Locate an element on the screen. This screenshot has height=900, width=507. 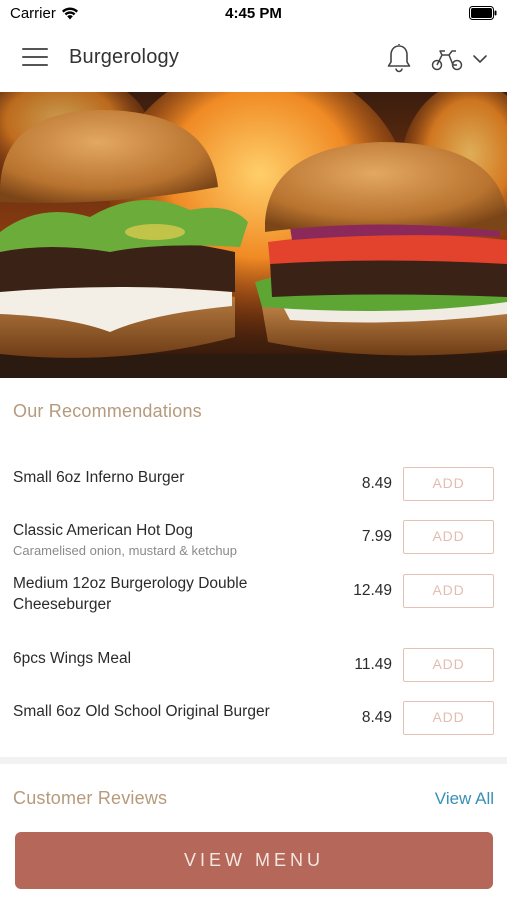
chevron-down-icon is located at coordinates (480, 59).